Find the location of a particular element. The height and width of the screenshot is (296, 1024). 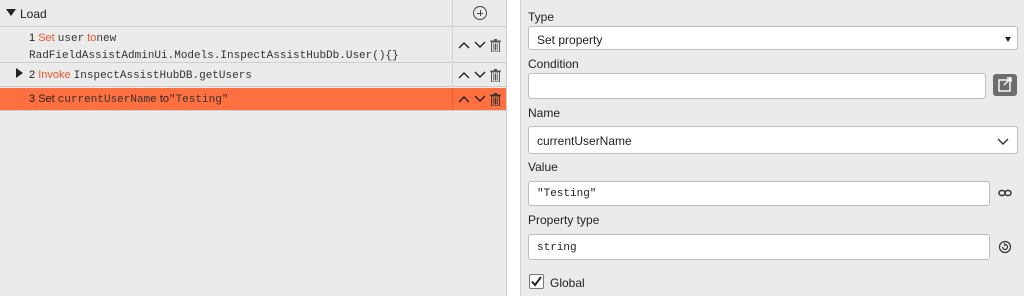

property-type-value: string is located at coordinates (557, 248).